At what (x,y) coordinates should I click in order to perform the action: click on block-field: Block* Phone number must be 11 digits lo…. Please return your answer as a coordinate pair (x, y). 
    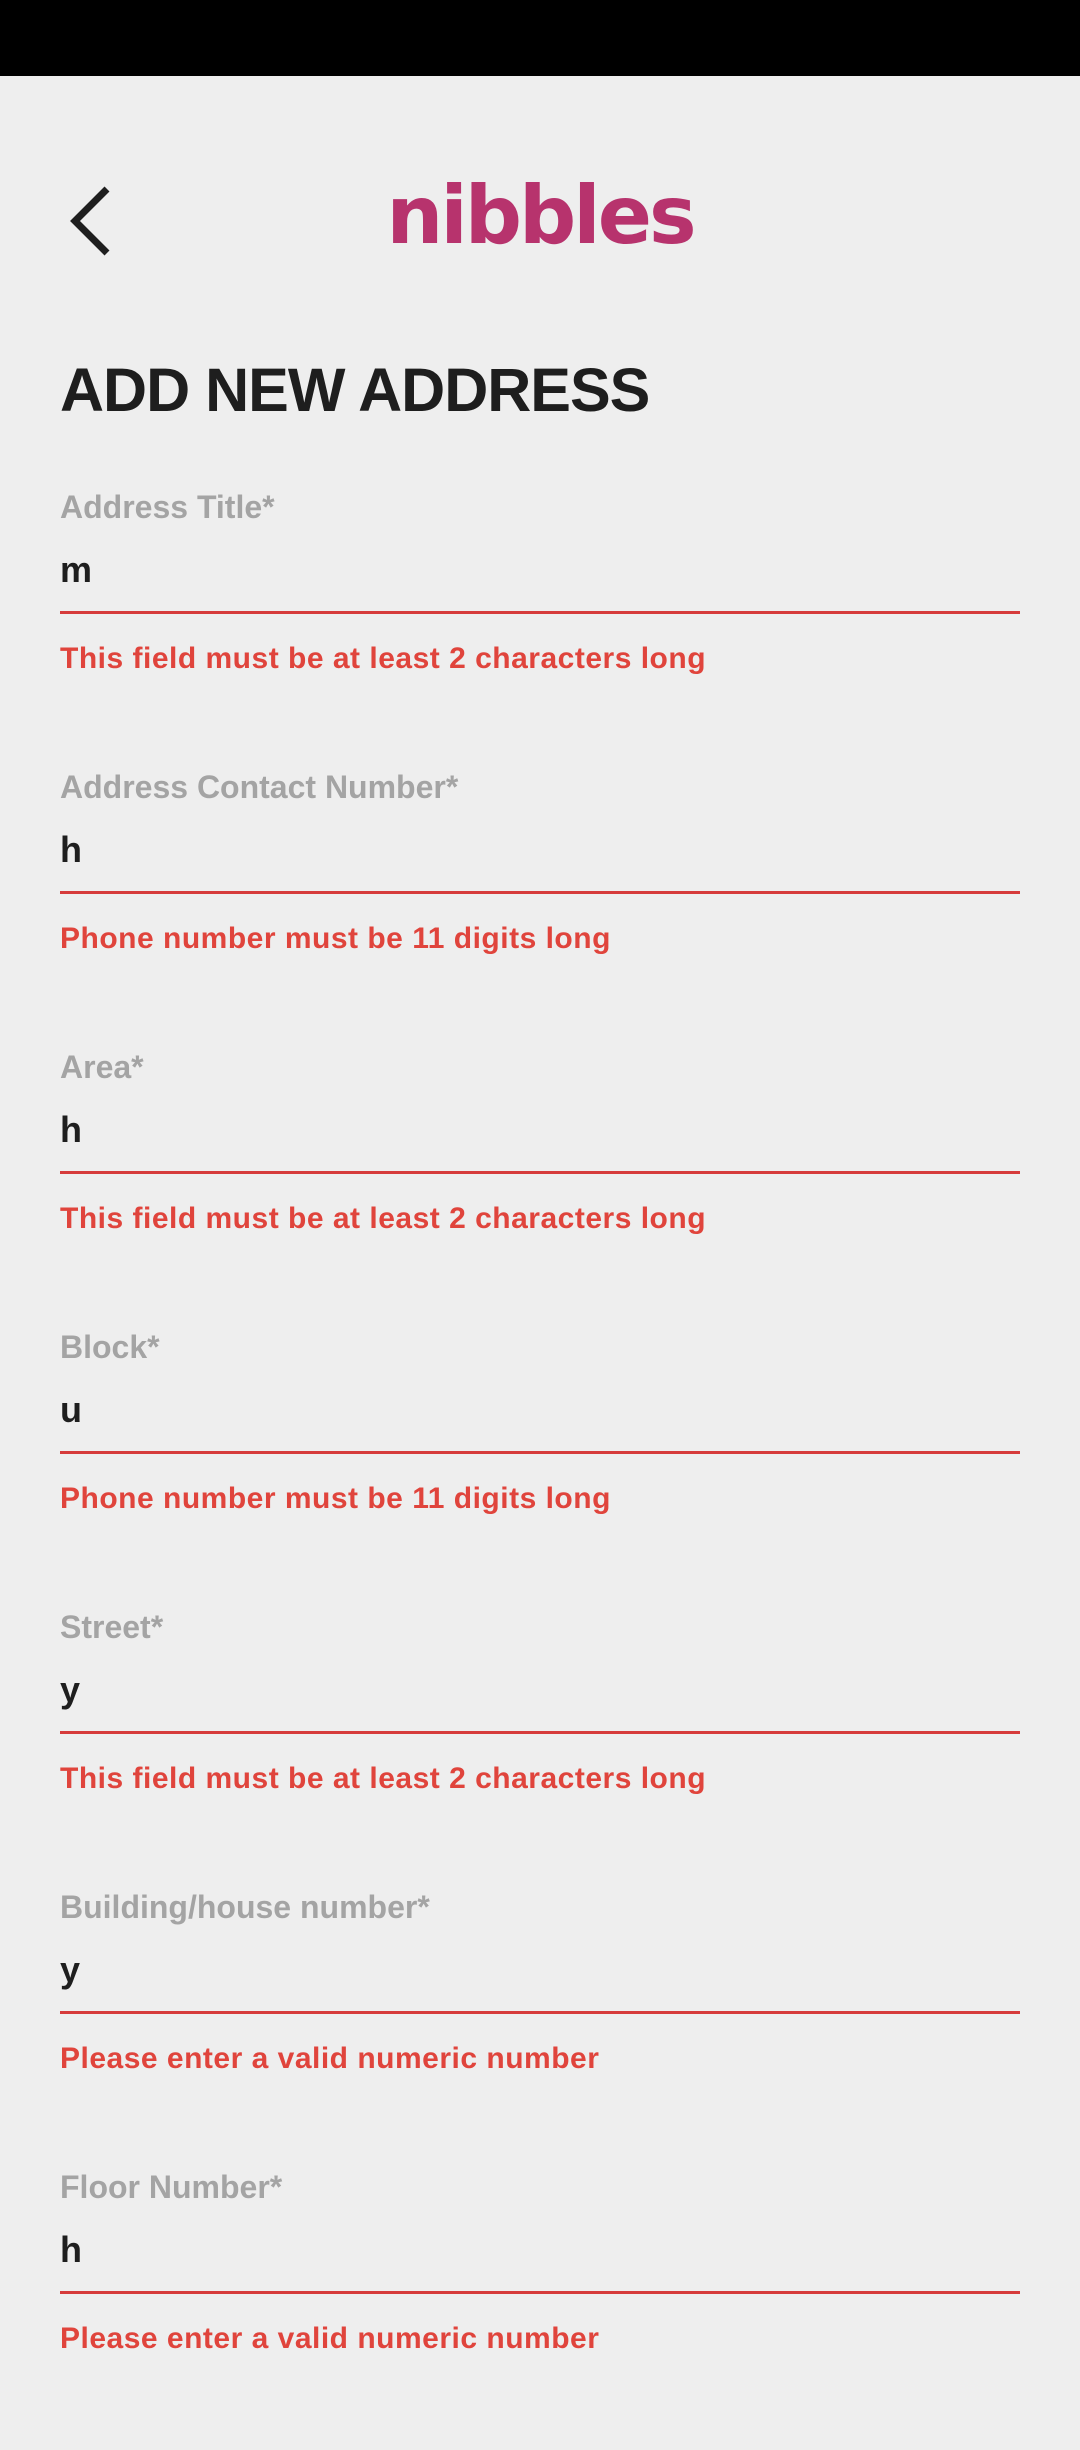
    Looking at the image, I should click on (540, 1469).